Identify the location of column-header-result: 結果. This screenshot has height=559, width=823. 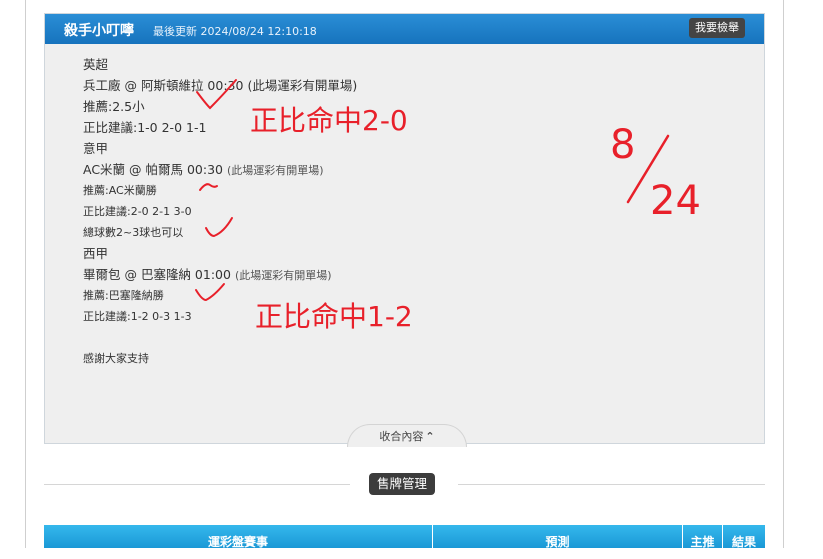
(743, 542).